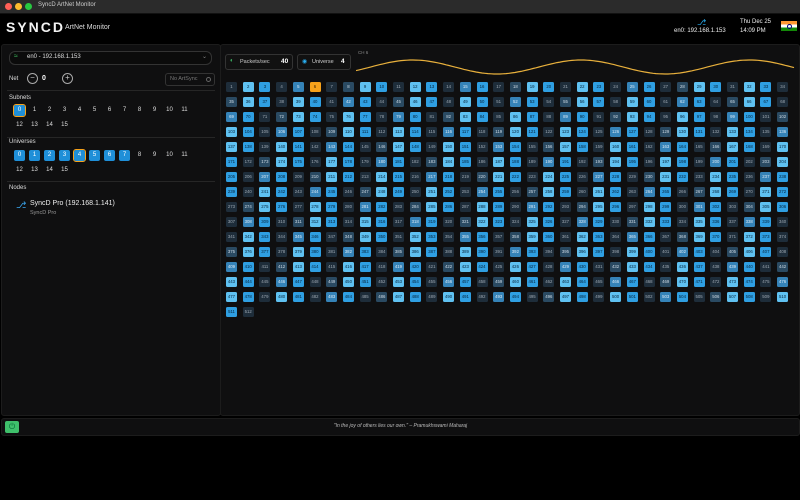 The width and height of the screenshot is (800, 500). What do you see at coordinates (499, 222) in the screenshot?
I see `channel-cell-323: 323` at bounding box center [499, 222].